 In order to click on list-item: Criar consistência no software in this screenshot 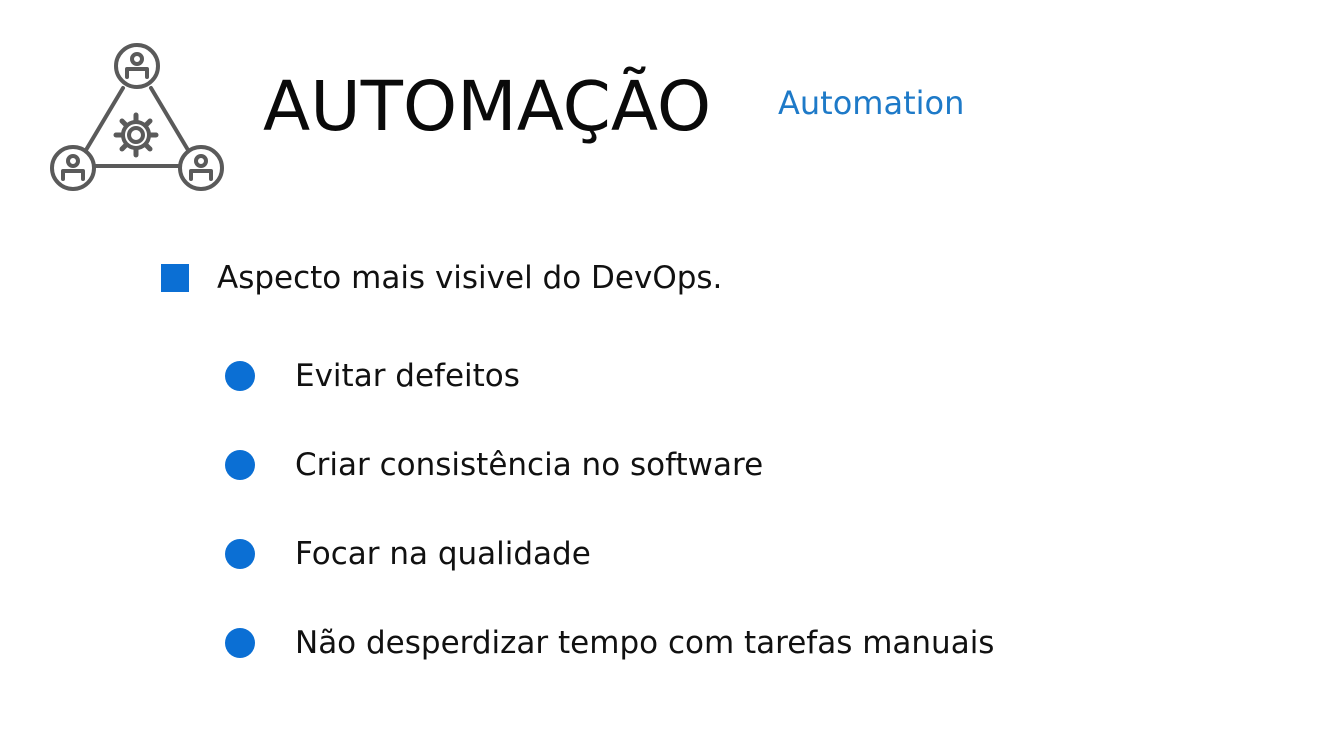, I will do `click(609, 465)`.